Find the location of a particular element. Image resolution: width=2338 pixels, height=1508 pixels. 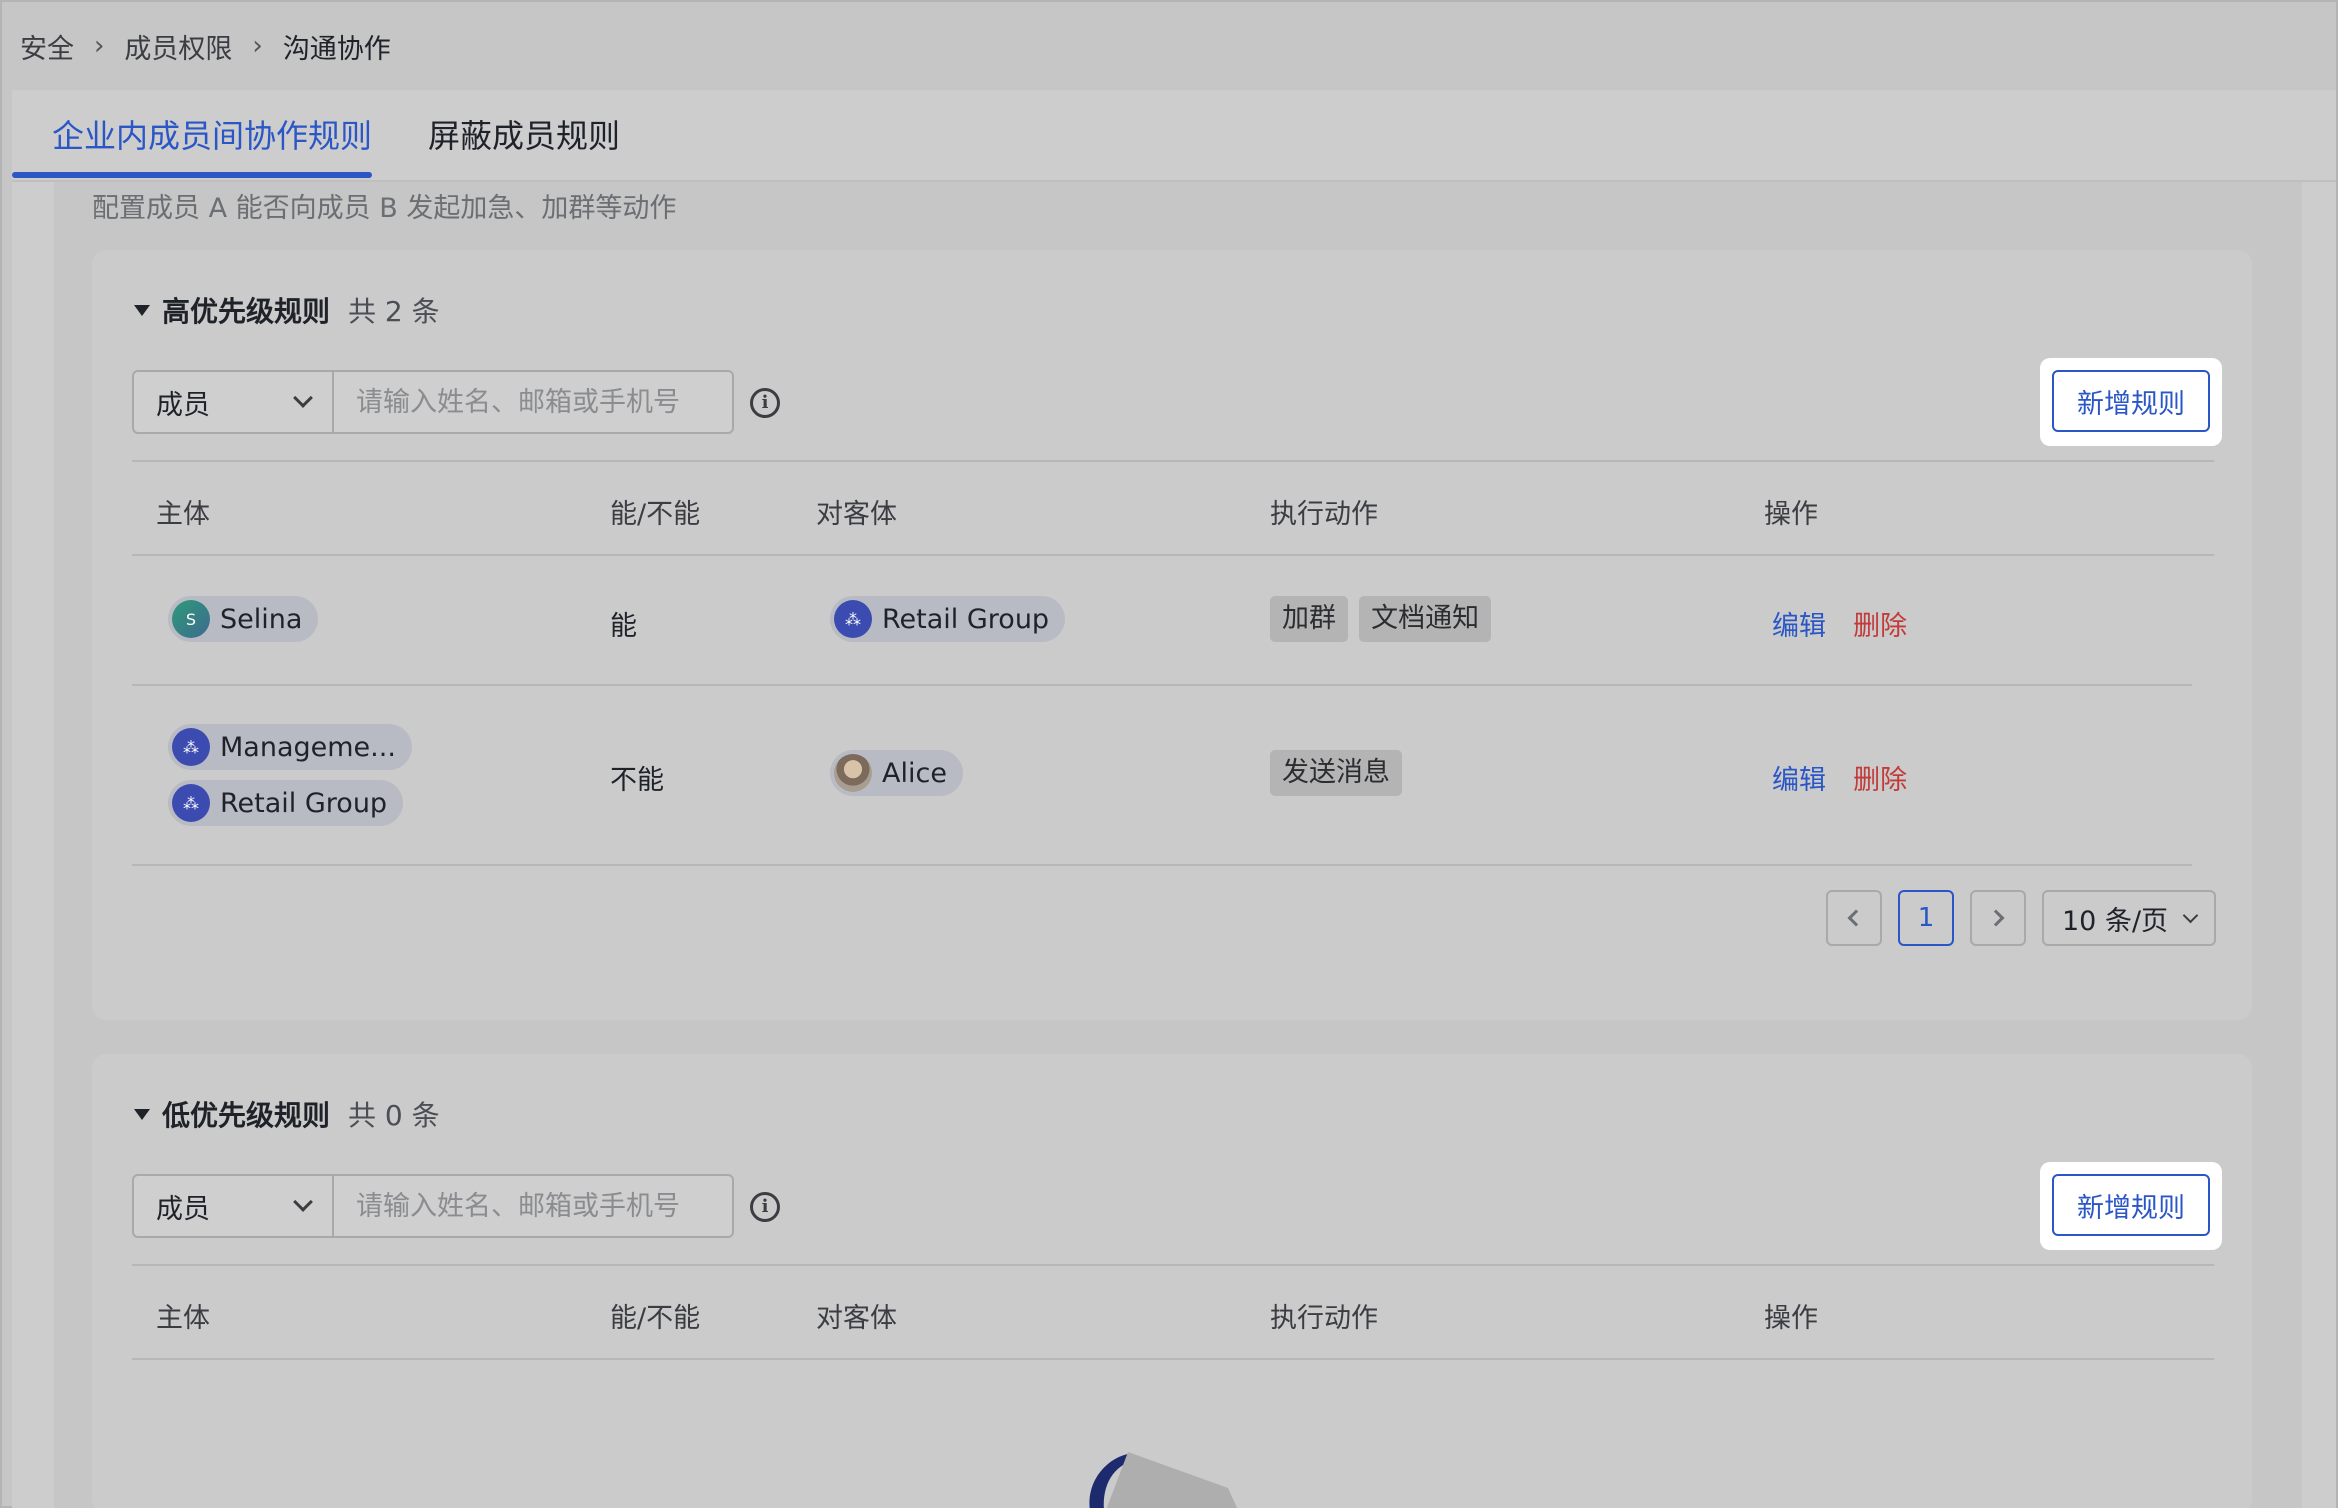

action-tag: 加群 is located at coordinates (1309, 619).